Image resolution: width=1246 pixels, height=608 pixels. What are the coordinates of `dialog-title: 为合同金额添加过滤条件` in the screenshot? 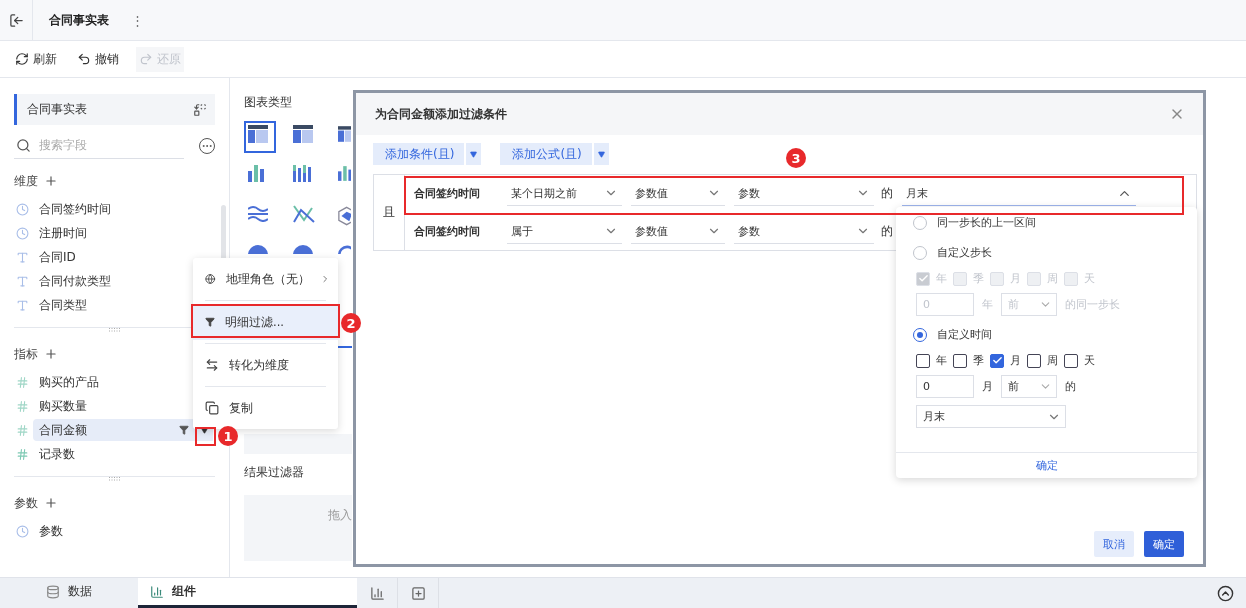 It's located at (441, 114).